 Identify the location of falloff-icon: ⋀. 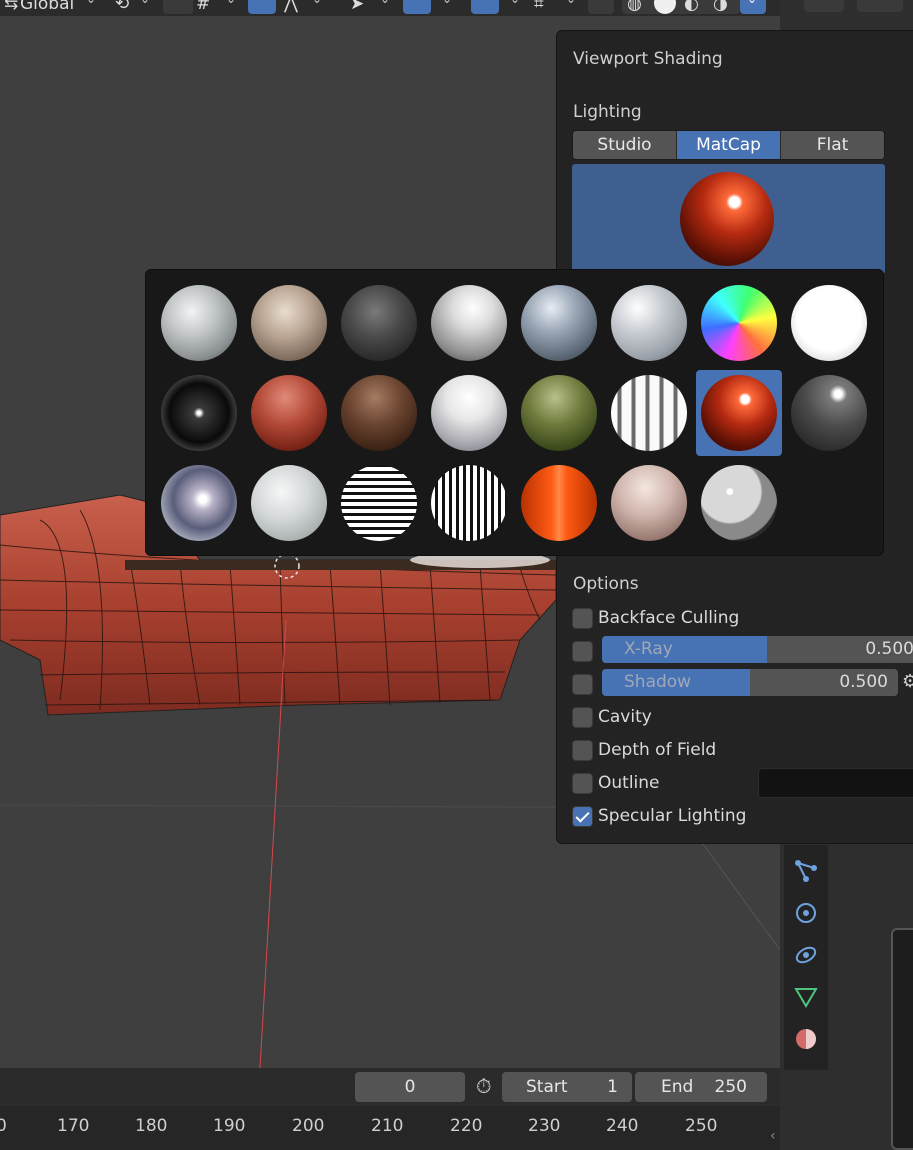
(291, 7).